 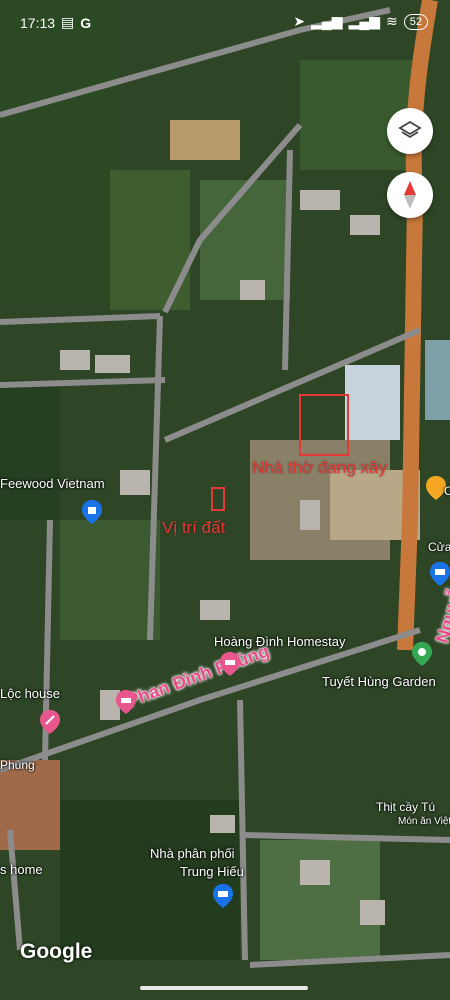 I want to click on home-gesture-bar, so click(x=224, y=988).